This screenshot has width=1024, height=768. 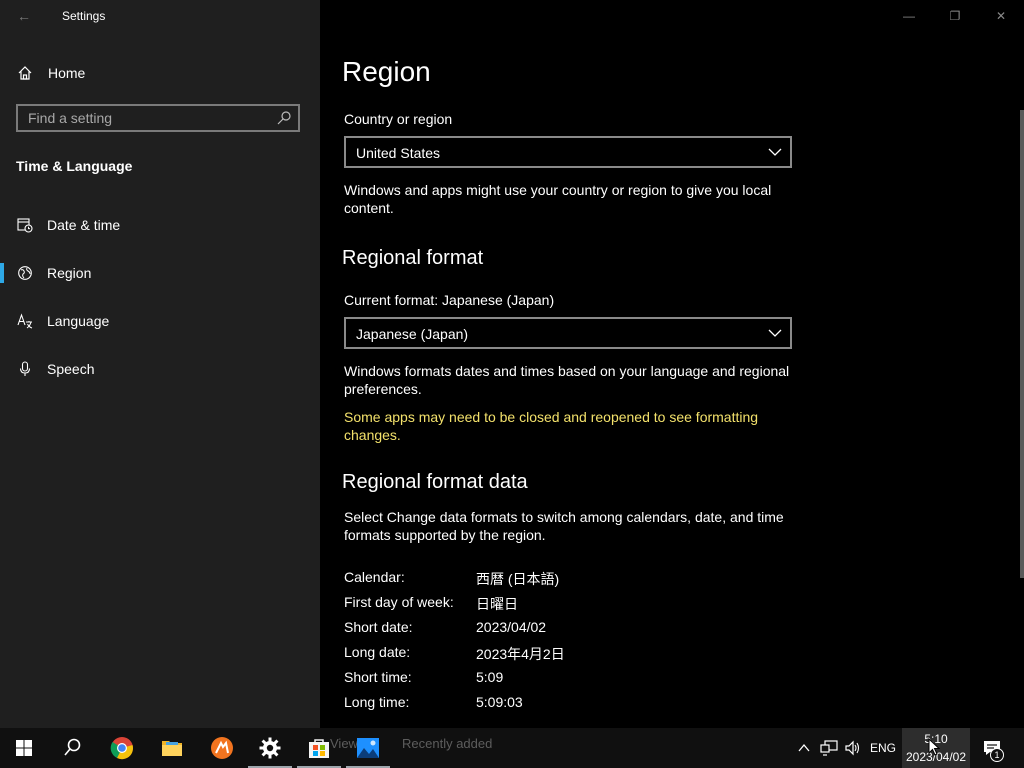 I want to click on page-title: Region, so click(x=386, y=71).